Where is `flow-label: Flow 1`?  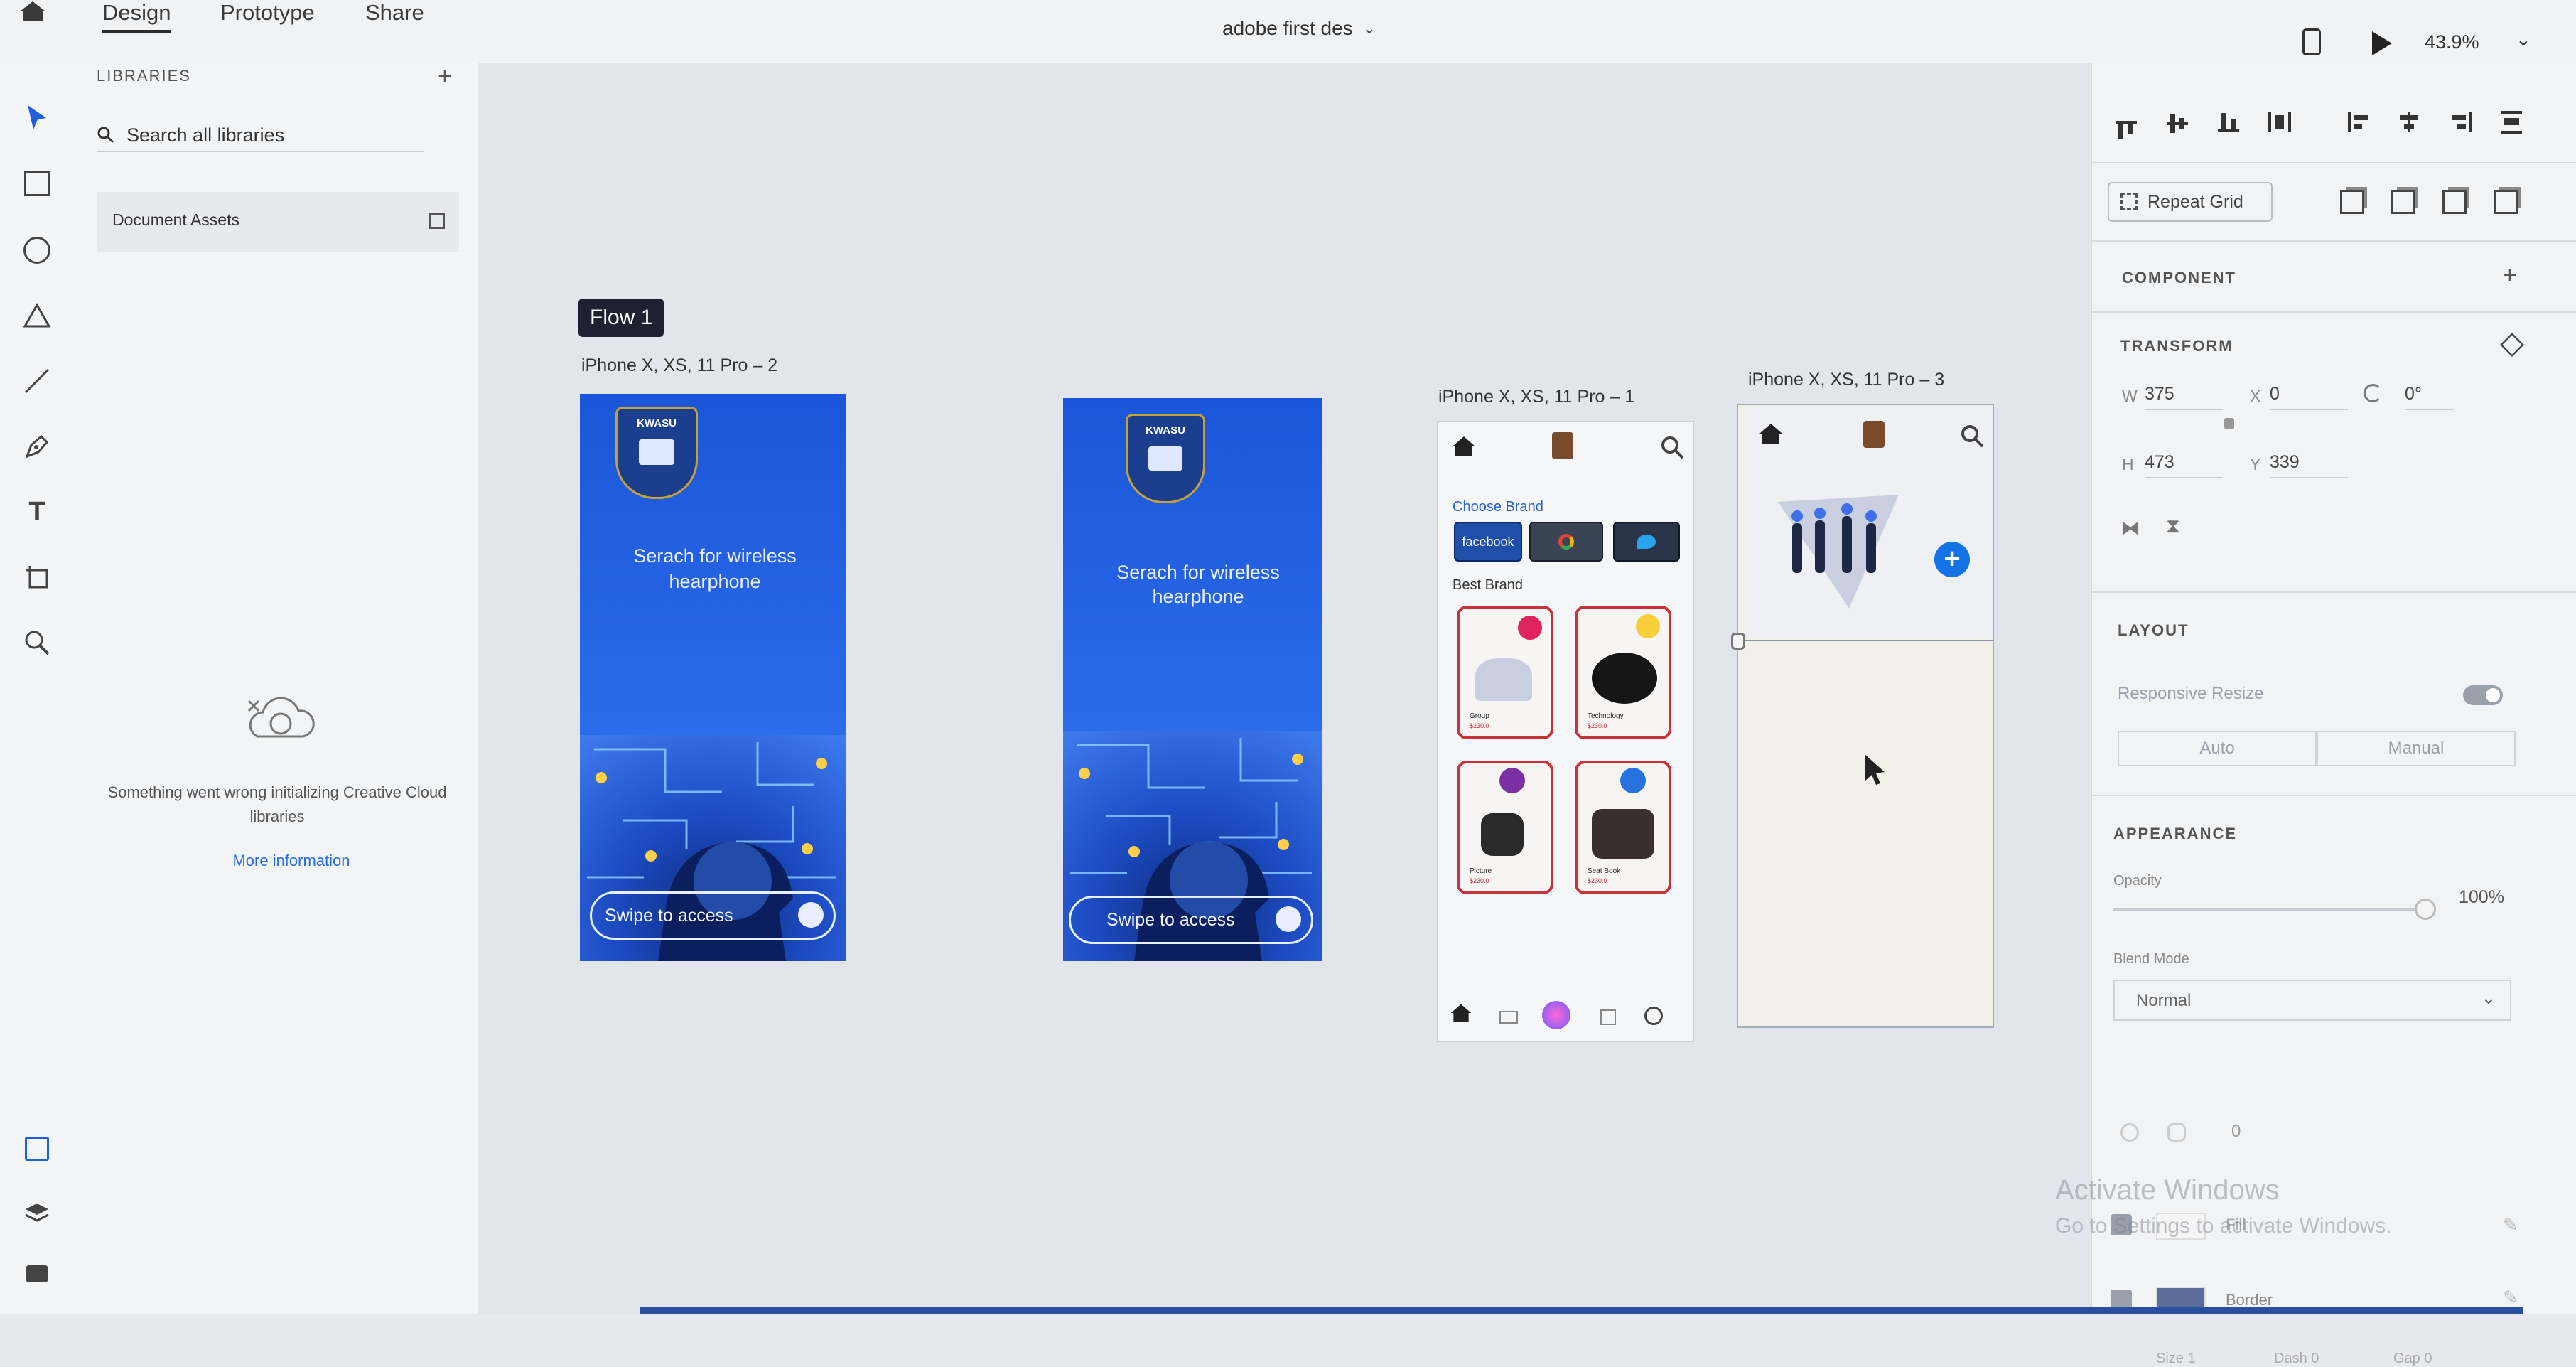 flow-label: Flow 1 is located at coordinates (621, 318).